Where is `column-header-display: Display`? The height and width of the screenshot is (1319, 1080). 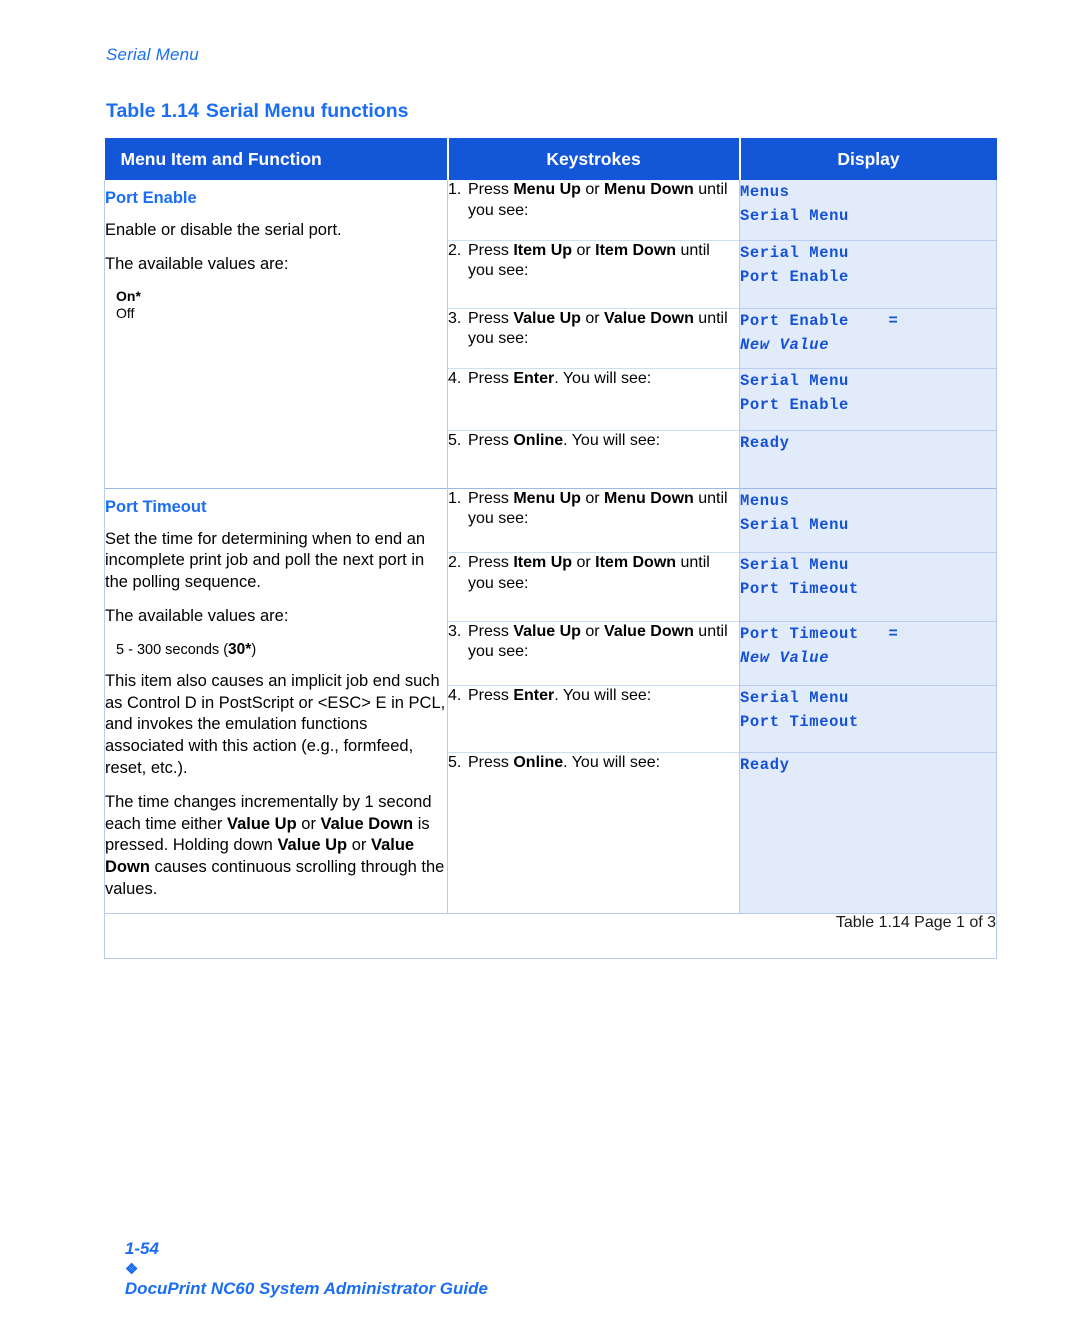 column-header-display: Display is located at coordinates (868, 159).